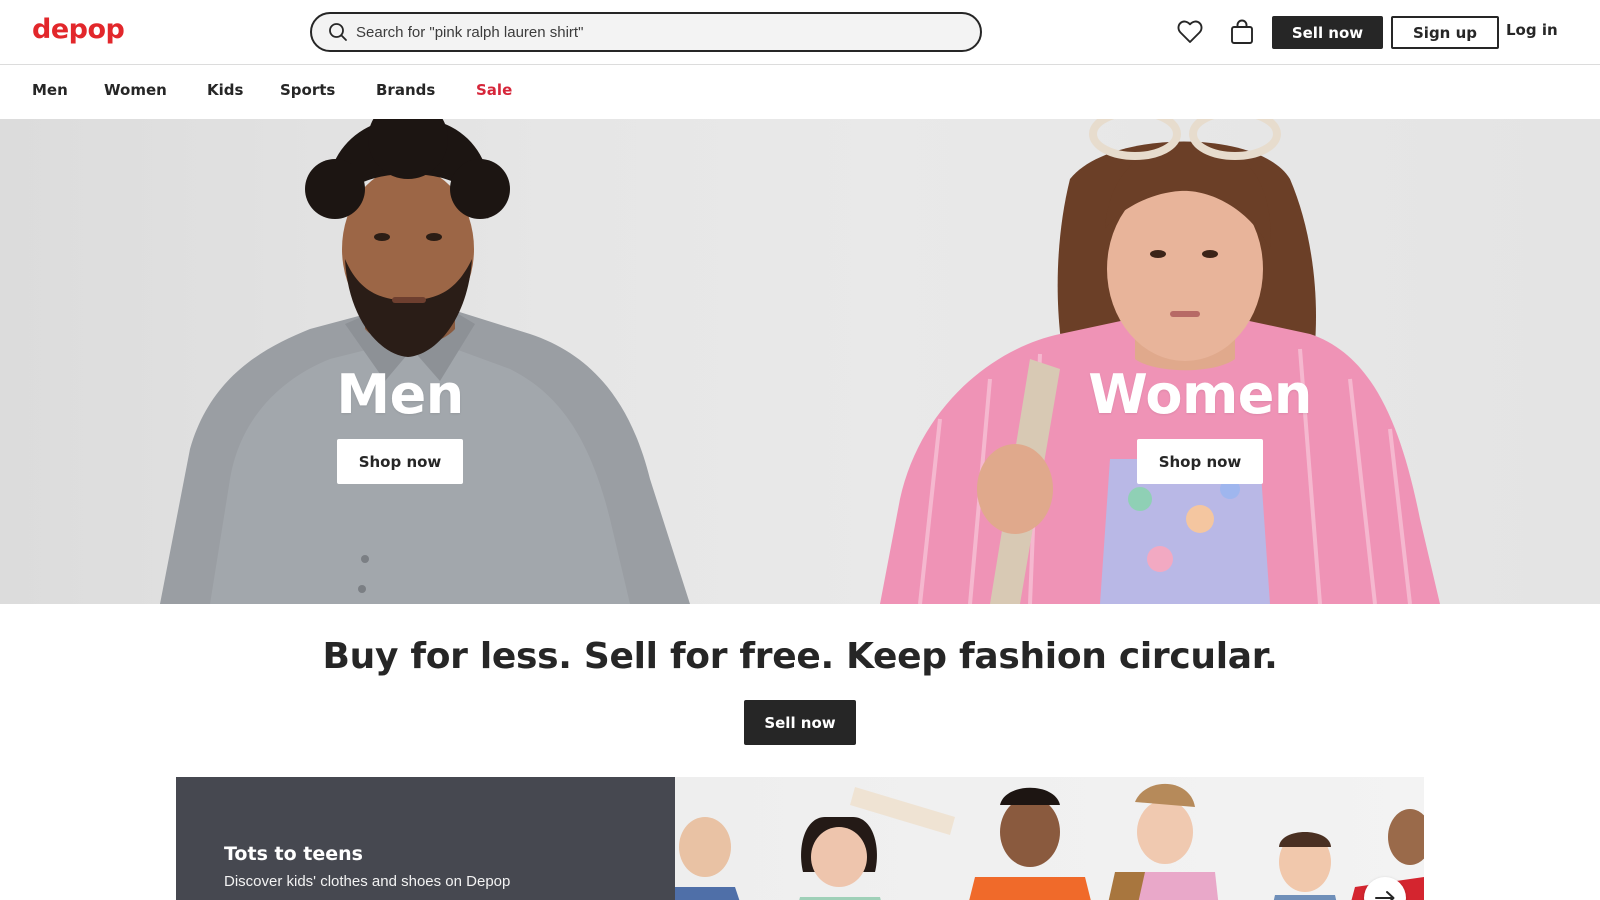 The image size is (1600, 900). Describe the element at coordinates (1190, 32) in the screenshot. I see `heart-icon` at that location.